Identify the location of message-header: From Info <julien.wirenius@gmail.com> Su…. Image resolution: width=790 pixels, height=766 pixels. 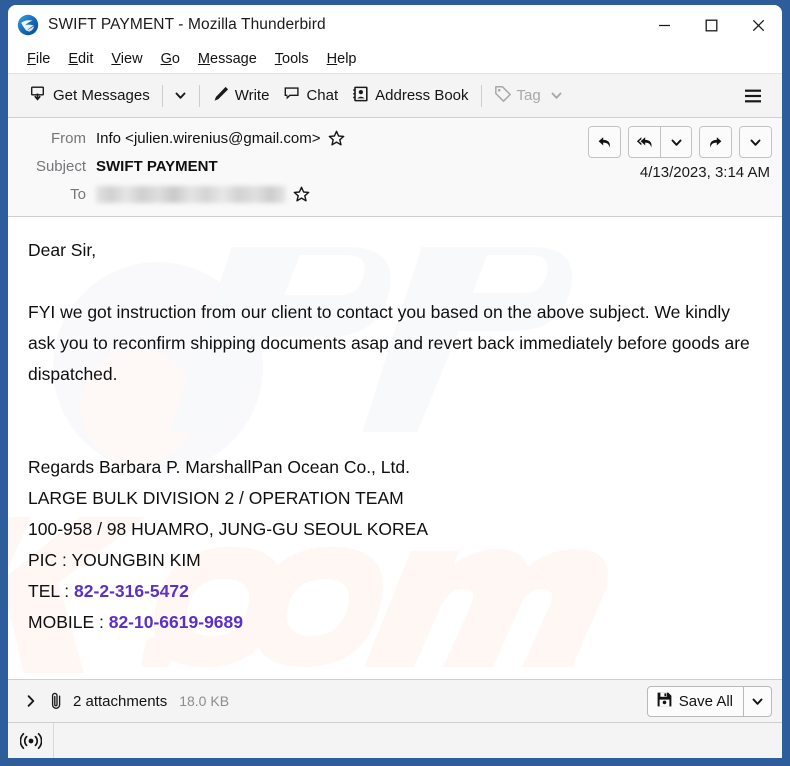
(395, 167).